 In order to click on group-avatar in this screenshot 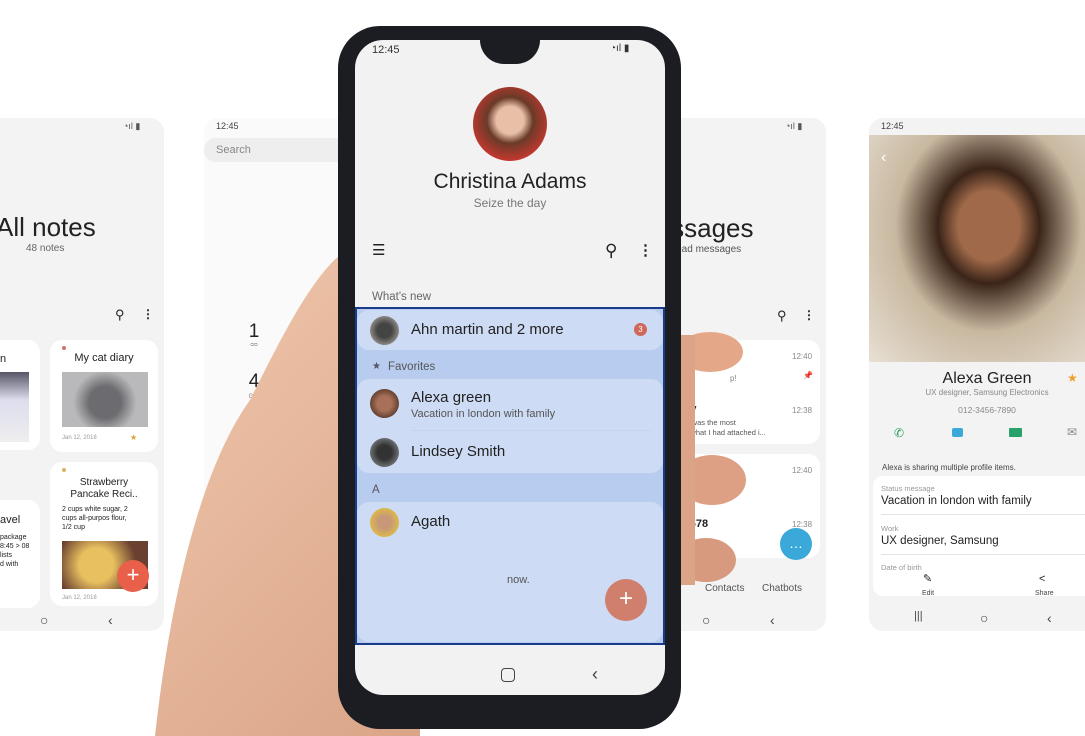, I will do `click(384, 330)`.